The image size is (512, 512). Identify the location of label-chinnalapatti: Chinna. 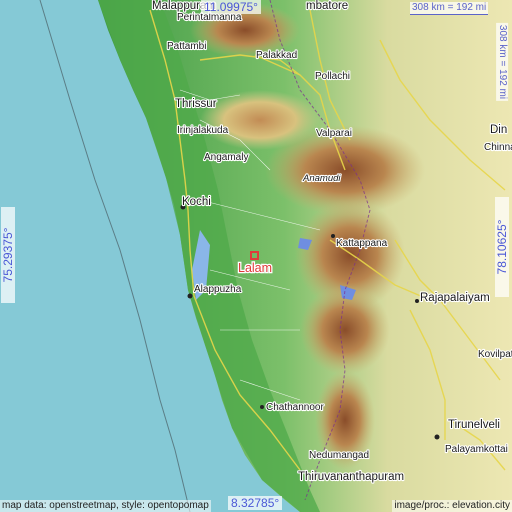
(498, 147).